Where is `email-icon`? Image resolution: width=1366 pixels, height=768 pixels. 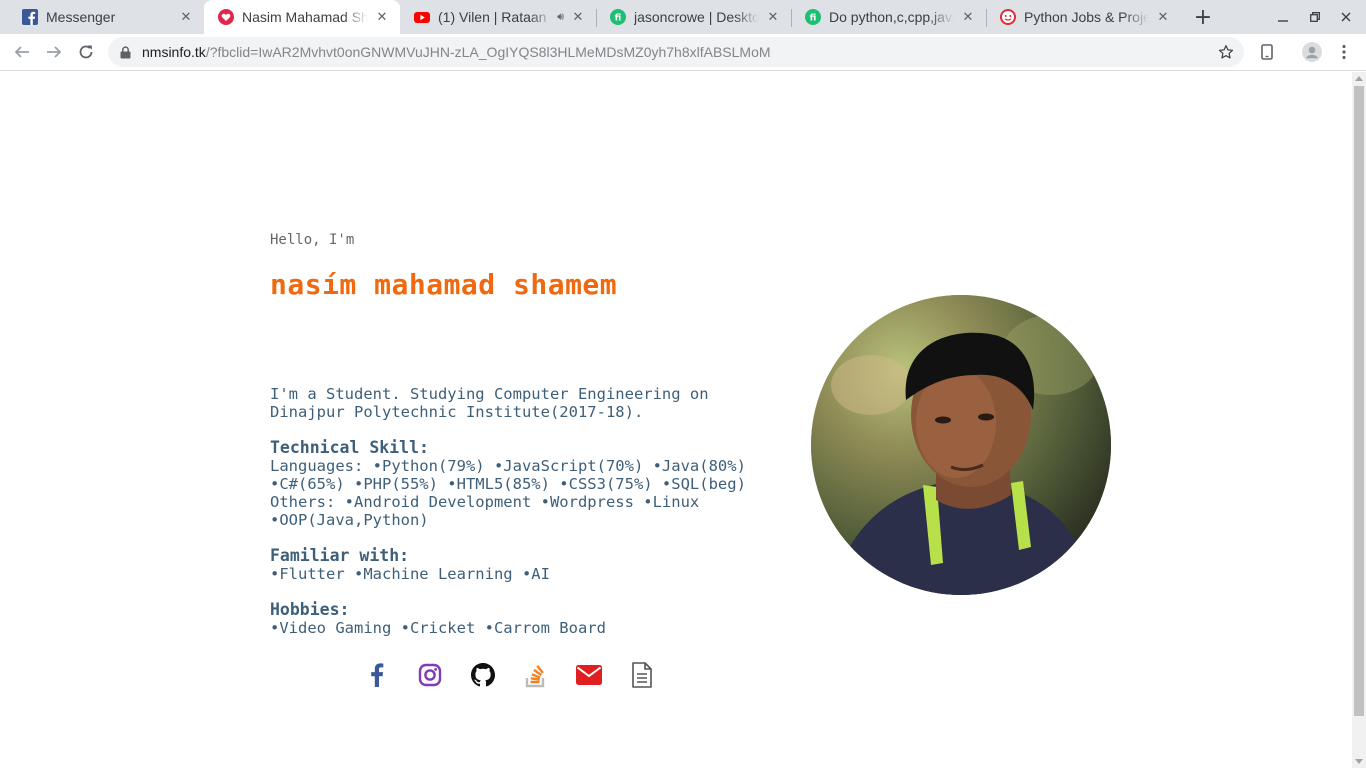
email-icon is located at coordinates (588, 675).